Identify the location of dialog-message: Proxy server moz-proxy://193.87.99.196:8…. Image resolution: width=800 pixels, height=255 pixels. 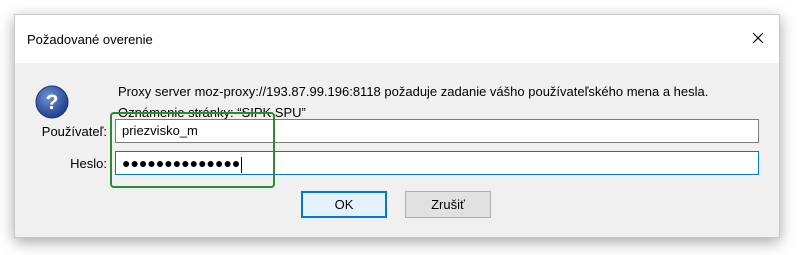
(413, 102).